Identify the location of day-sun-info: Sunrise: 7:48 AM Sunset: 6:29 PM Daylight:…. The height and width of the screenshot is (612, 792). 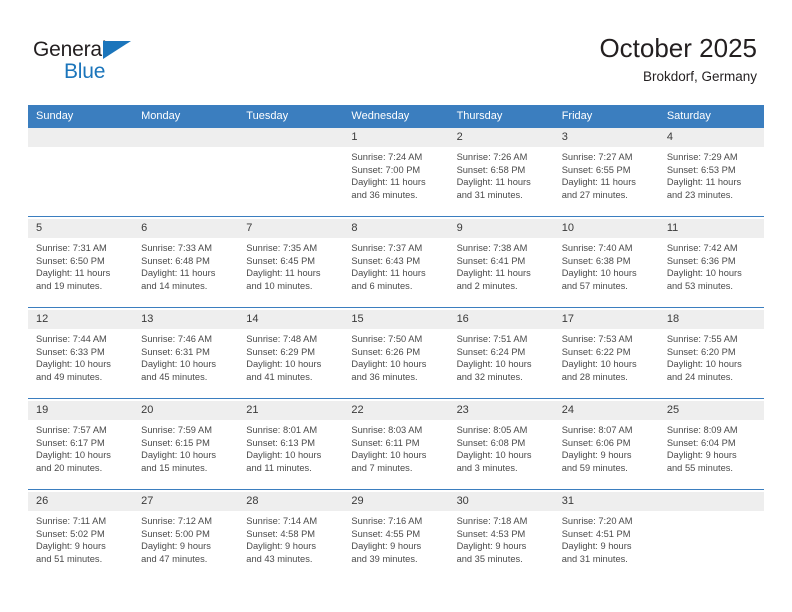
(290, 356).